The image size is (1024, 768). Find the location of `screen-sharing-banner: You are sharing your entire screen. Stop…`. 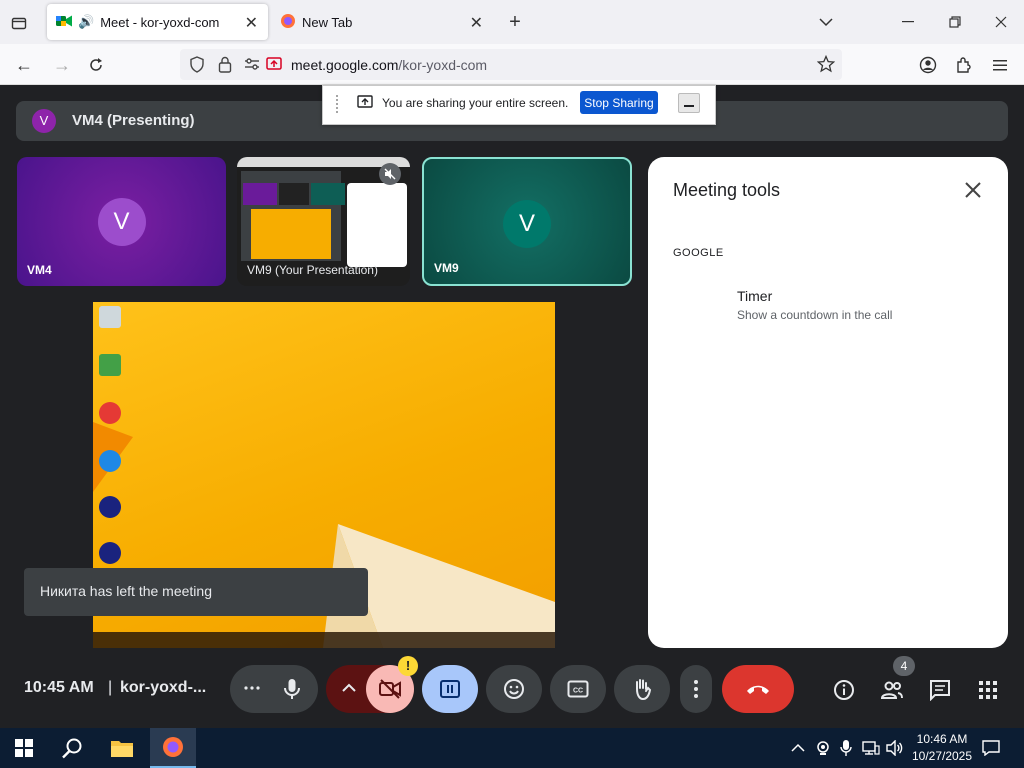

screen-sharing-banner: You are sharing your entire screen. Stop… is located at coordinates (519, 105).